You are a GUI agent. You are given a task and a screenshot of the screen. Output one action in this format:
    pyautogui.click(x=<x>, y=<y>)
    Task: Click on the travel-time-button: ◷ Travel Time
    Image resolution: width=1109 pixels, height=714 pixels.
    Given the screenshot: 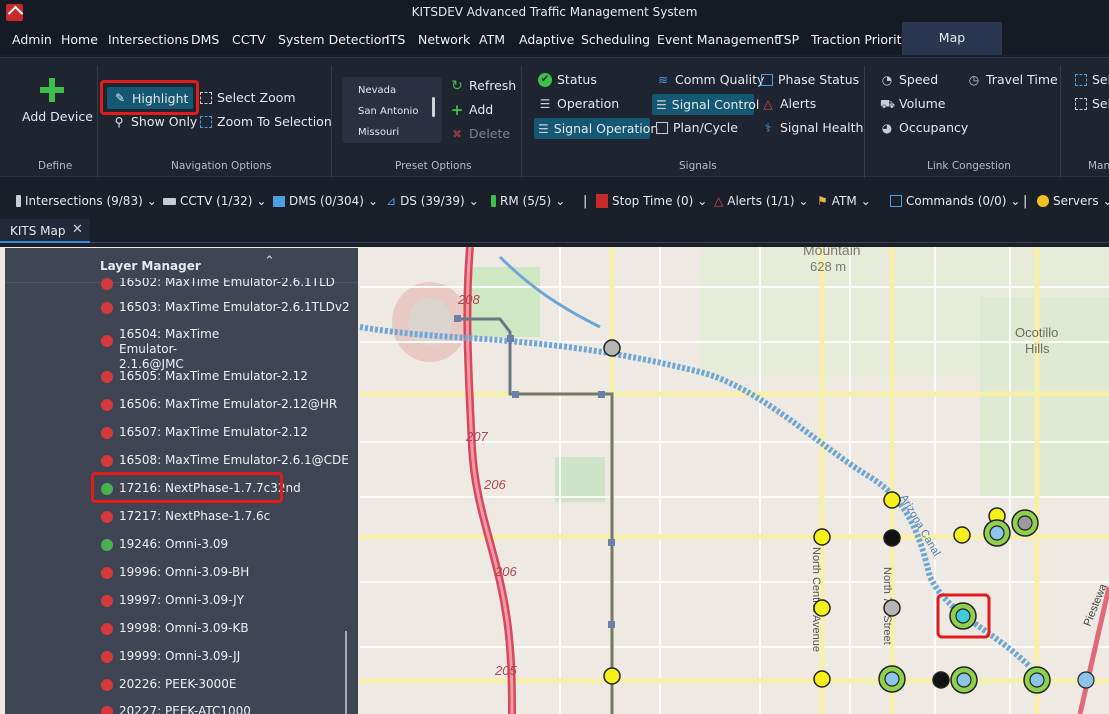 What is the action you would take?
    pyautogui.click(x=1012, y=79)
    